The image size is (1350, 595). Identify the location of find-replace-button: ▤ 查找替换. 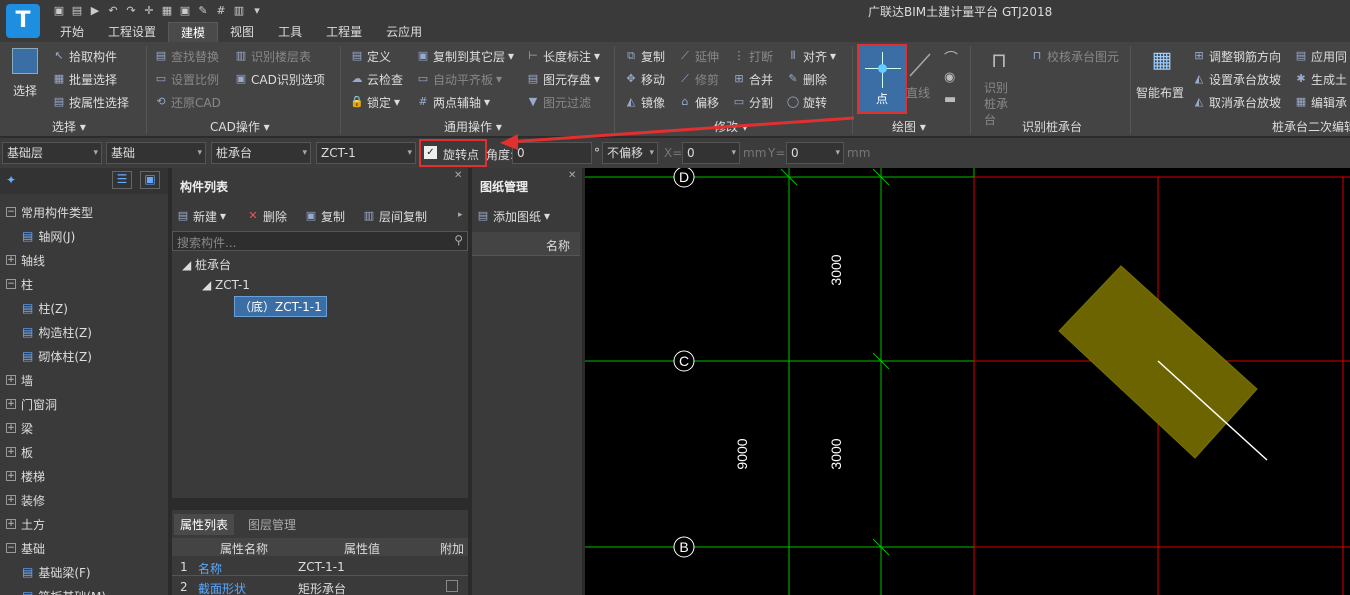
(186, 56).